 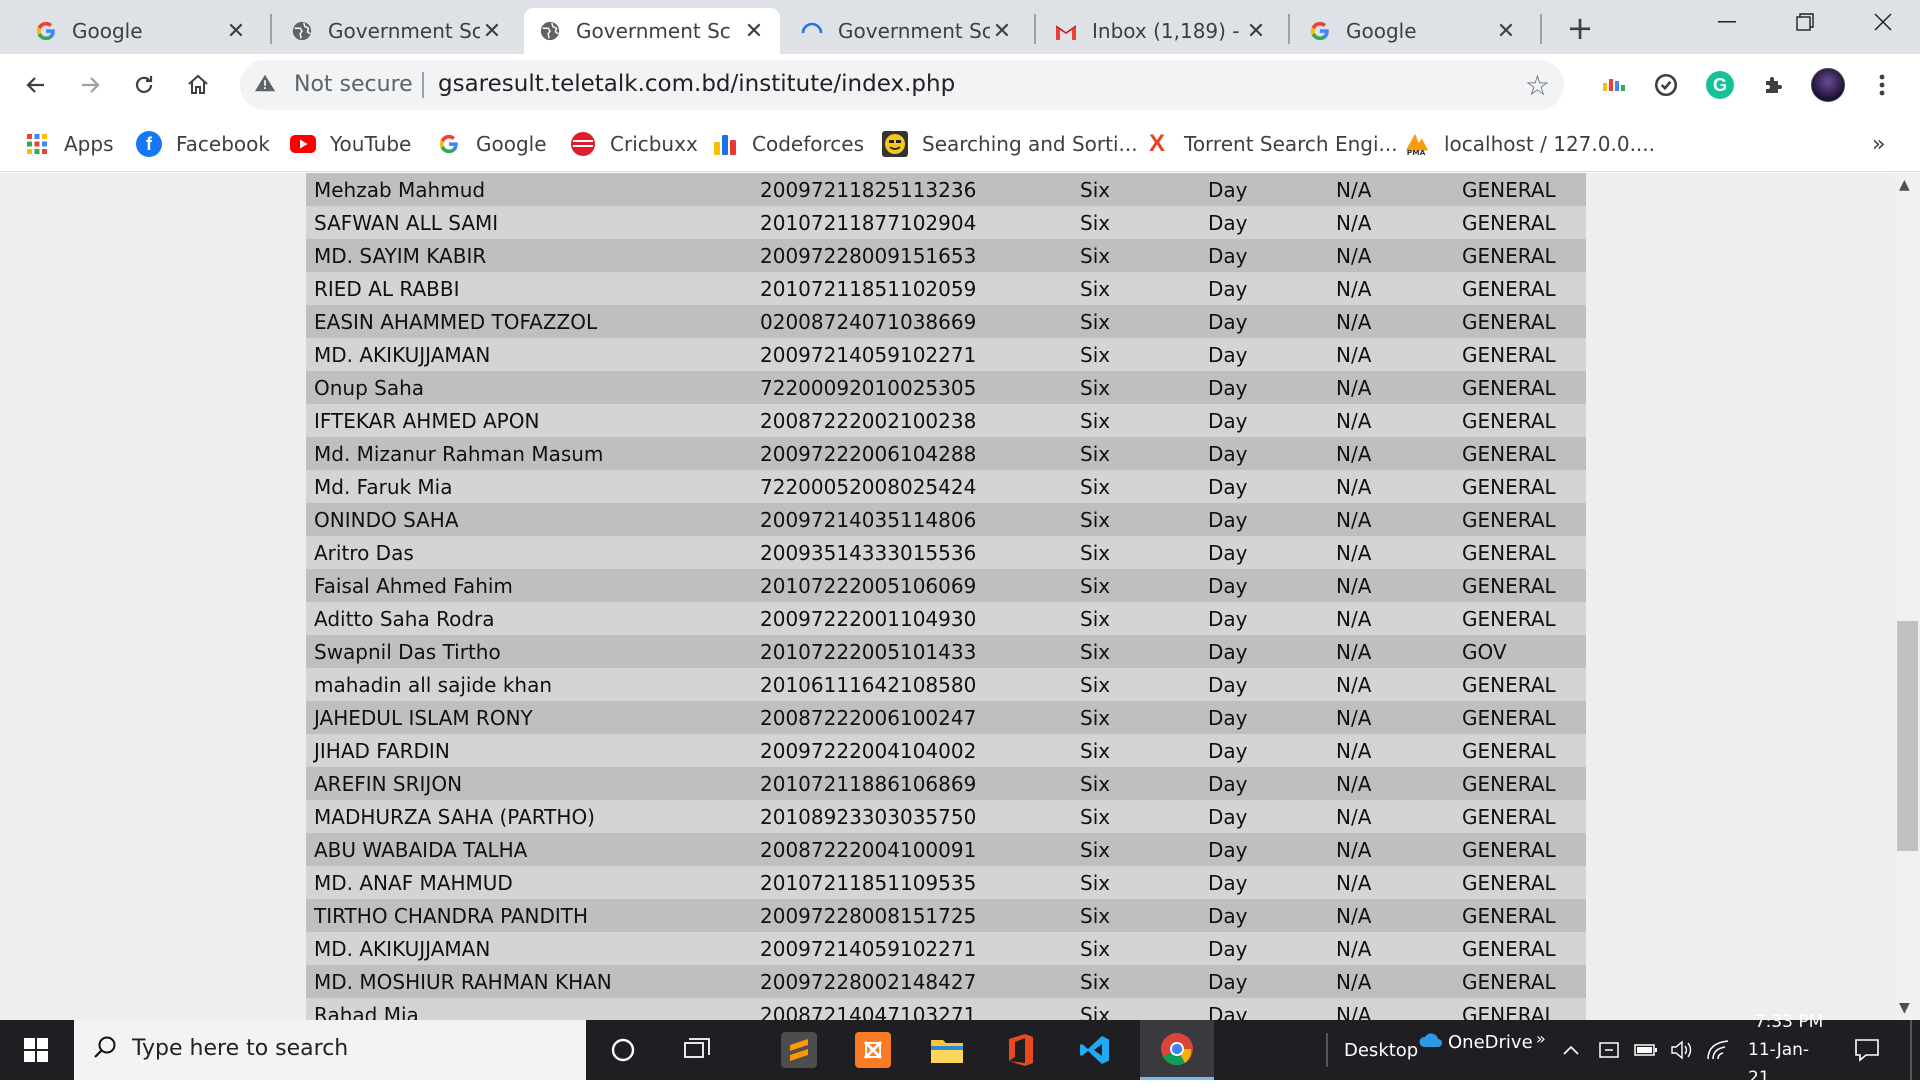 What do you see at coordinates (1610, 1050) in the screenshot?
I see `network-tray-icon` at bounding box center [1610, 1050].